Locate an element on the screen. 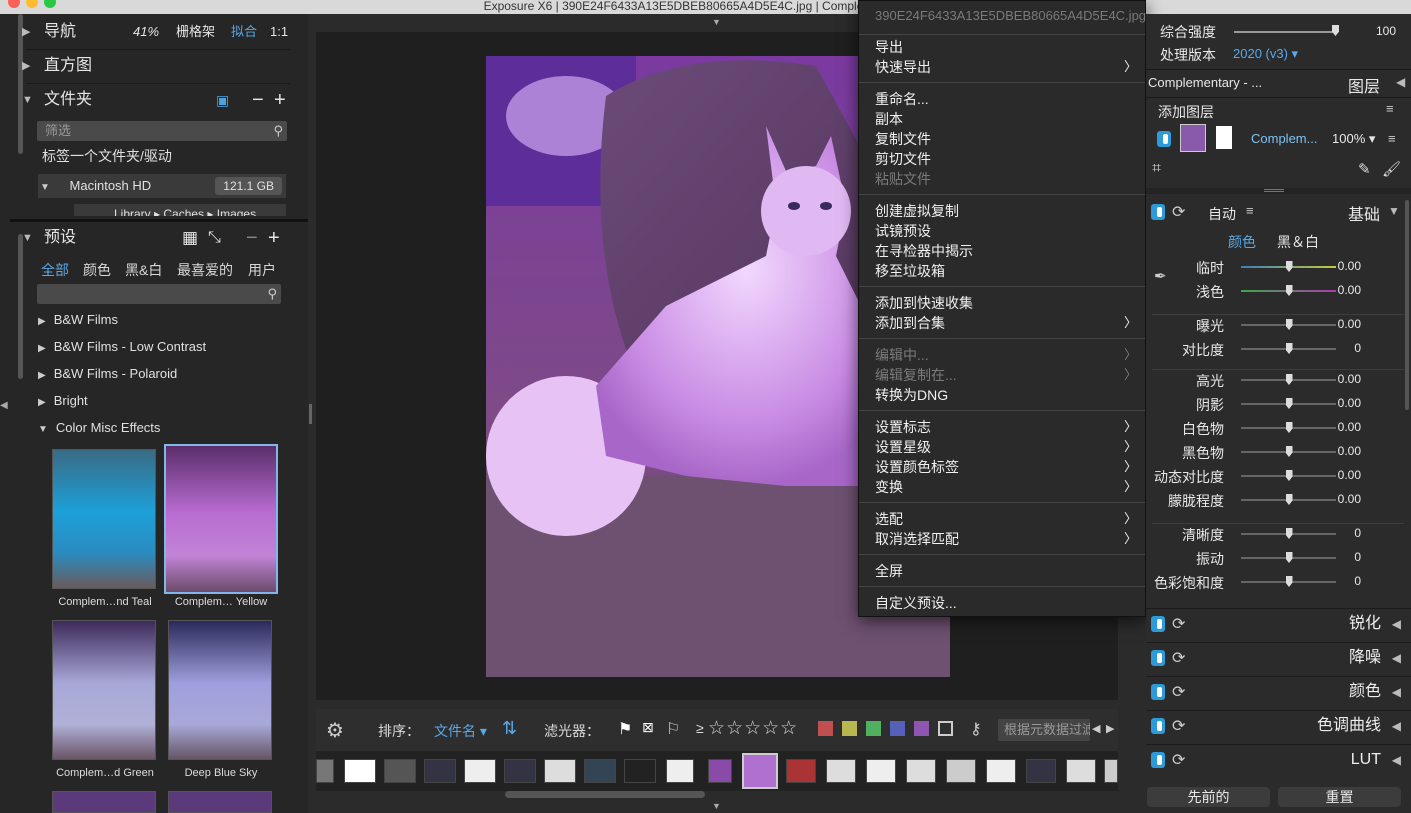  close-window-button is located at coordinates (14, 4).